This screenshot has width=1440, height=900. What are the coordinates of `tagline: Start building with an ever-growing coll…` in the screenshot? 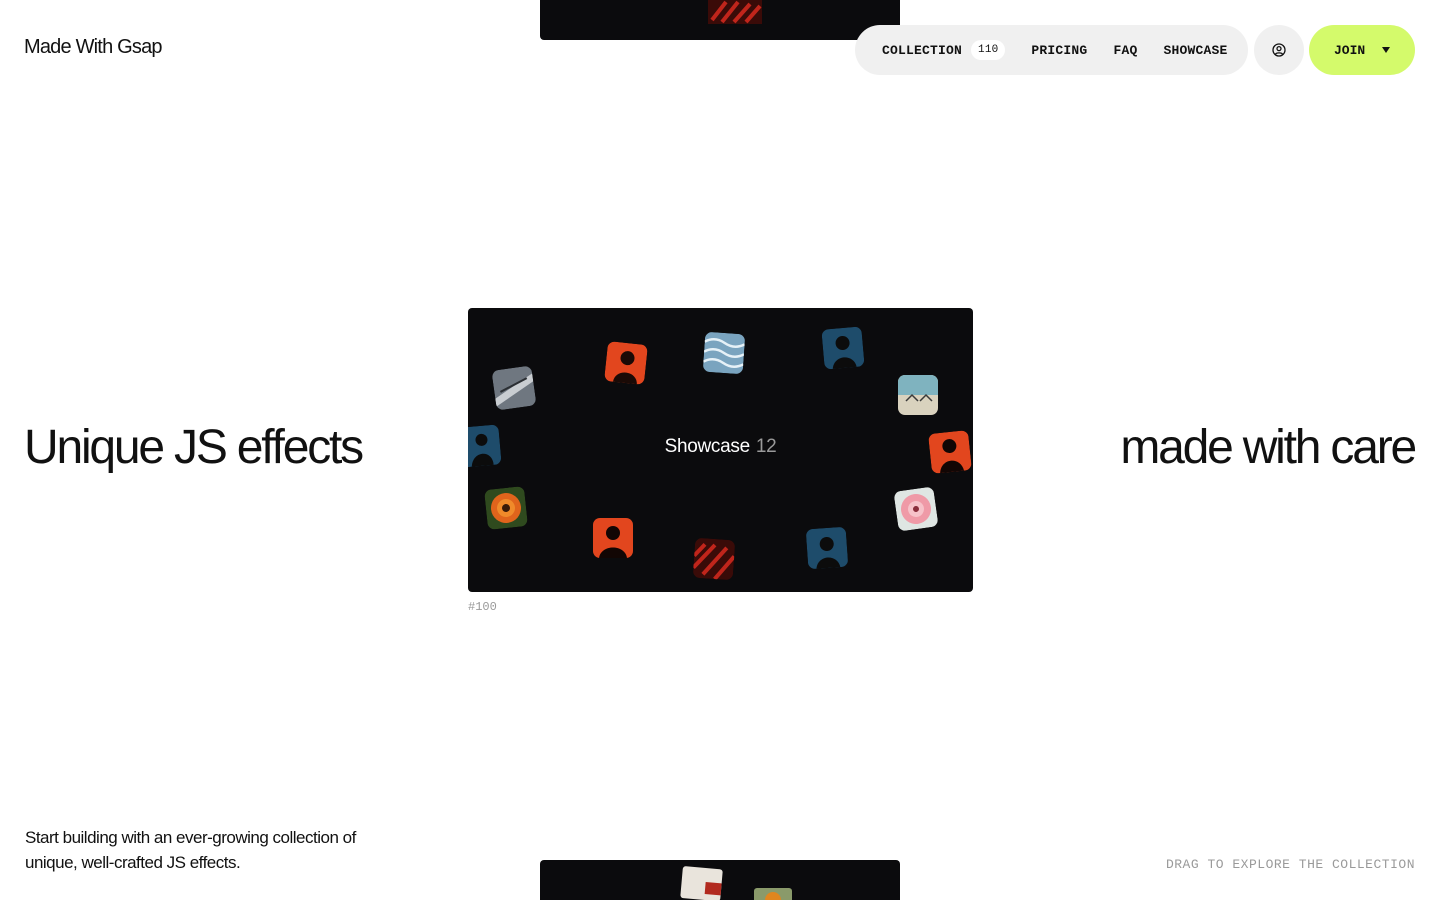 It's located at (190, 850).